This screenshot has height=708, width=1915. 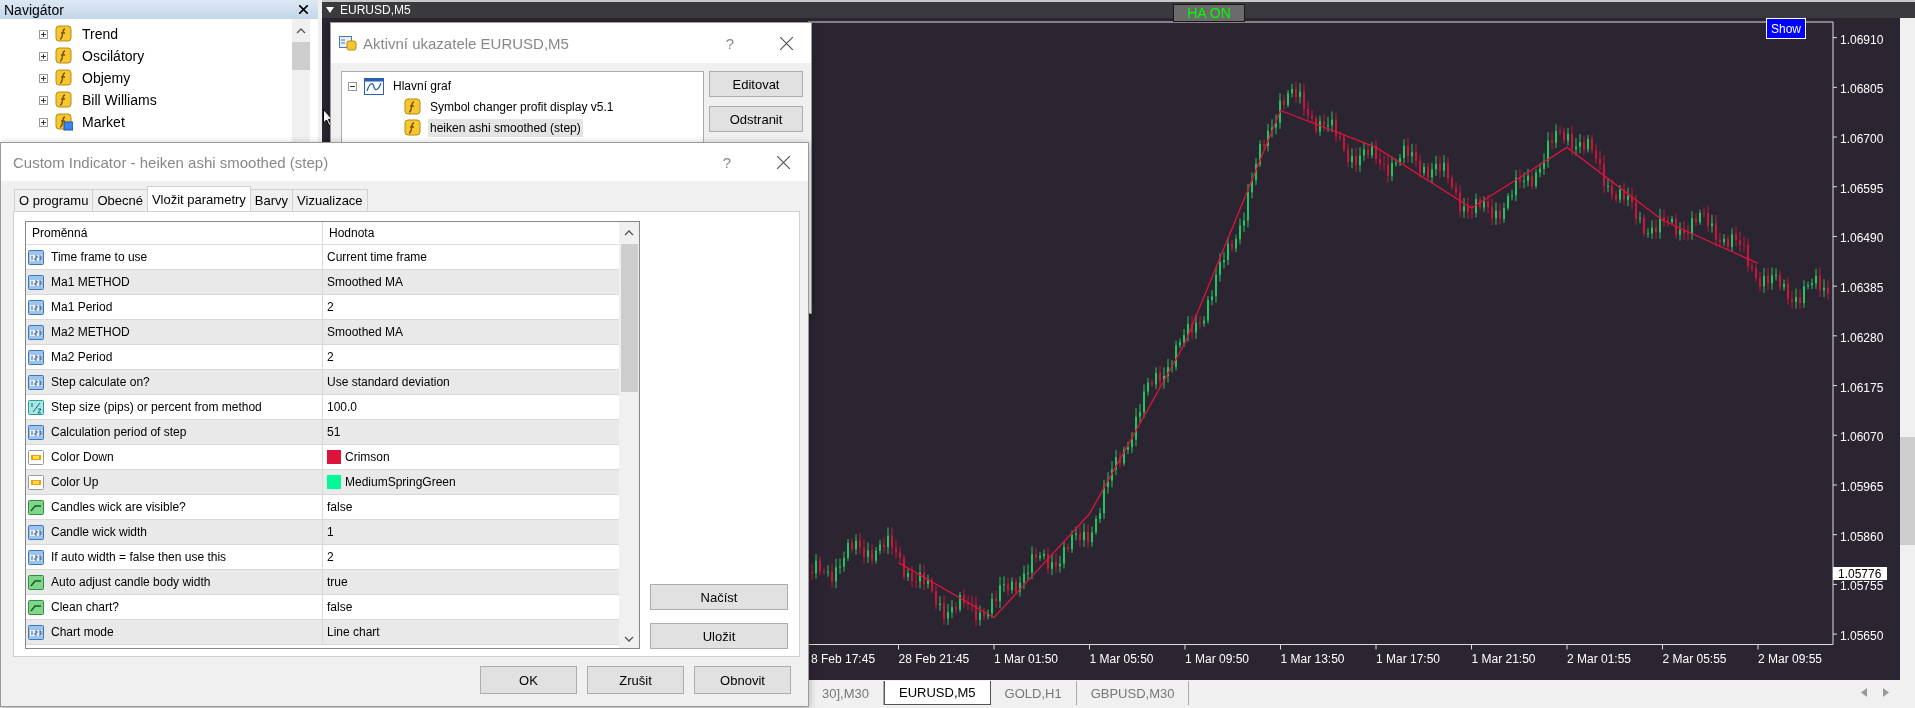 I want to click on parameter-value: Line chart, so click(x=353, y=632).